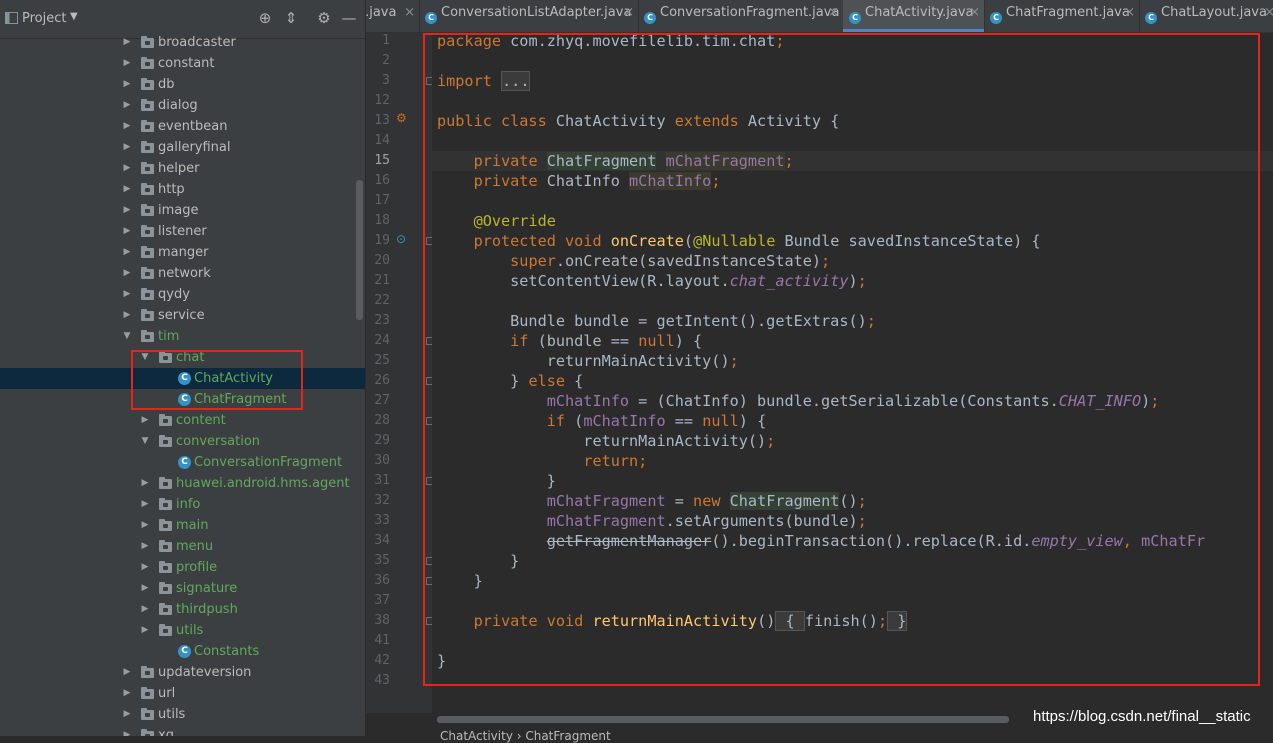 The width and height of the screenshot is (1273, 743). What do you see at coordinates (182, 609) in the screenshot?
I see `tree-folder-item: ▶ thirdpush` at bounding box center [182, 609].